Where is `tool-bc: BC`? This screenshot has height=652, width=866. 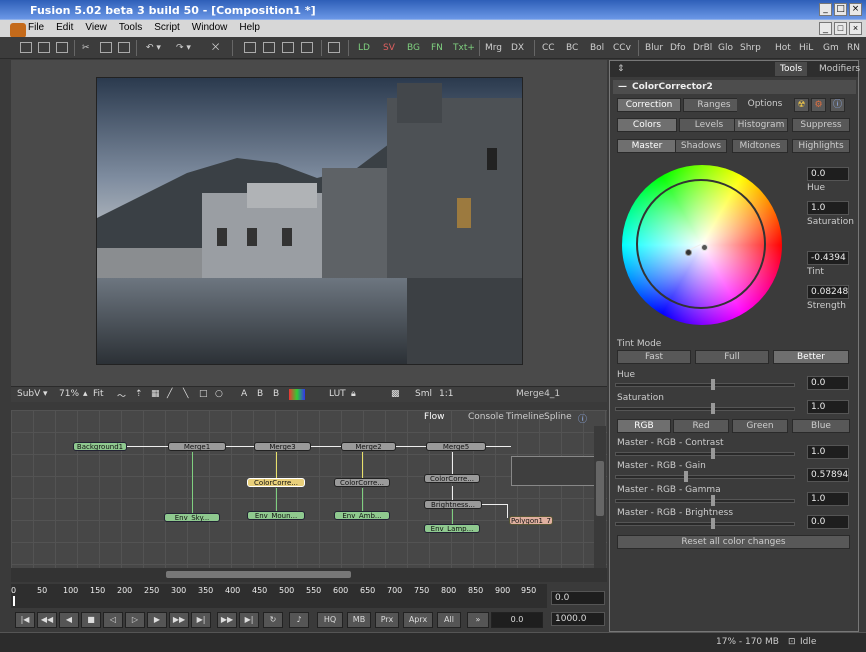
tool-bc: BC is located at coordinates (572, 48).